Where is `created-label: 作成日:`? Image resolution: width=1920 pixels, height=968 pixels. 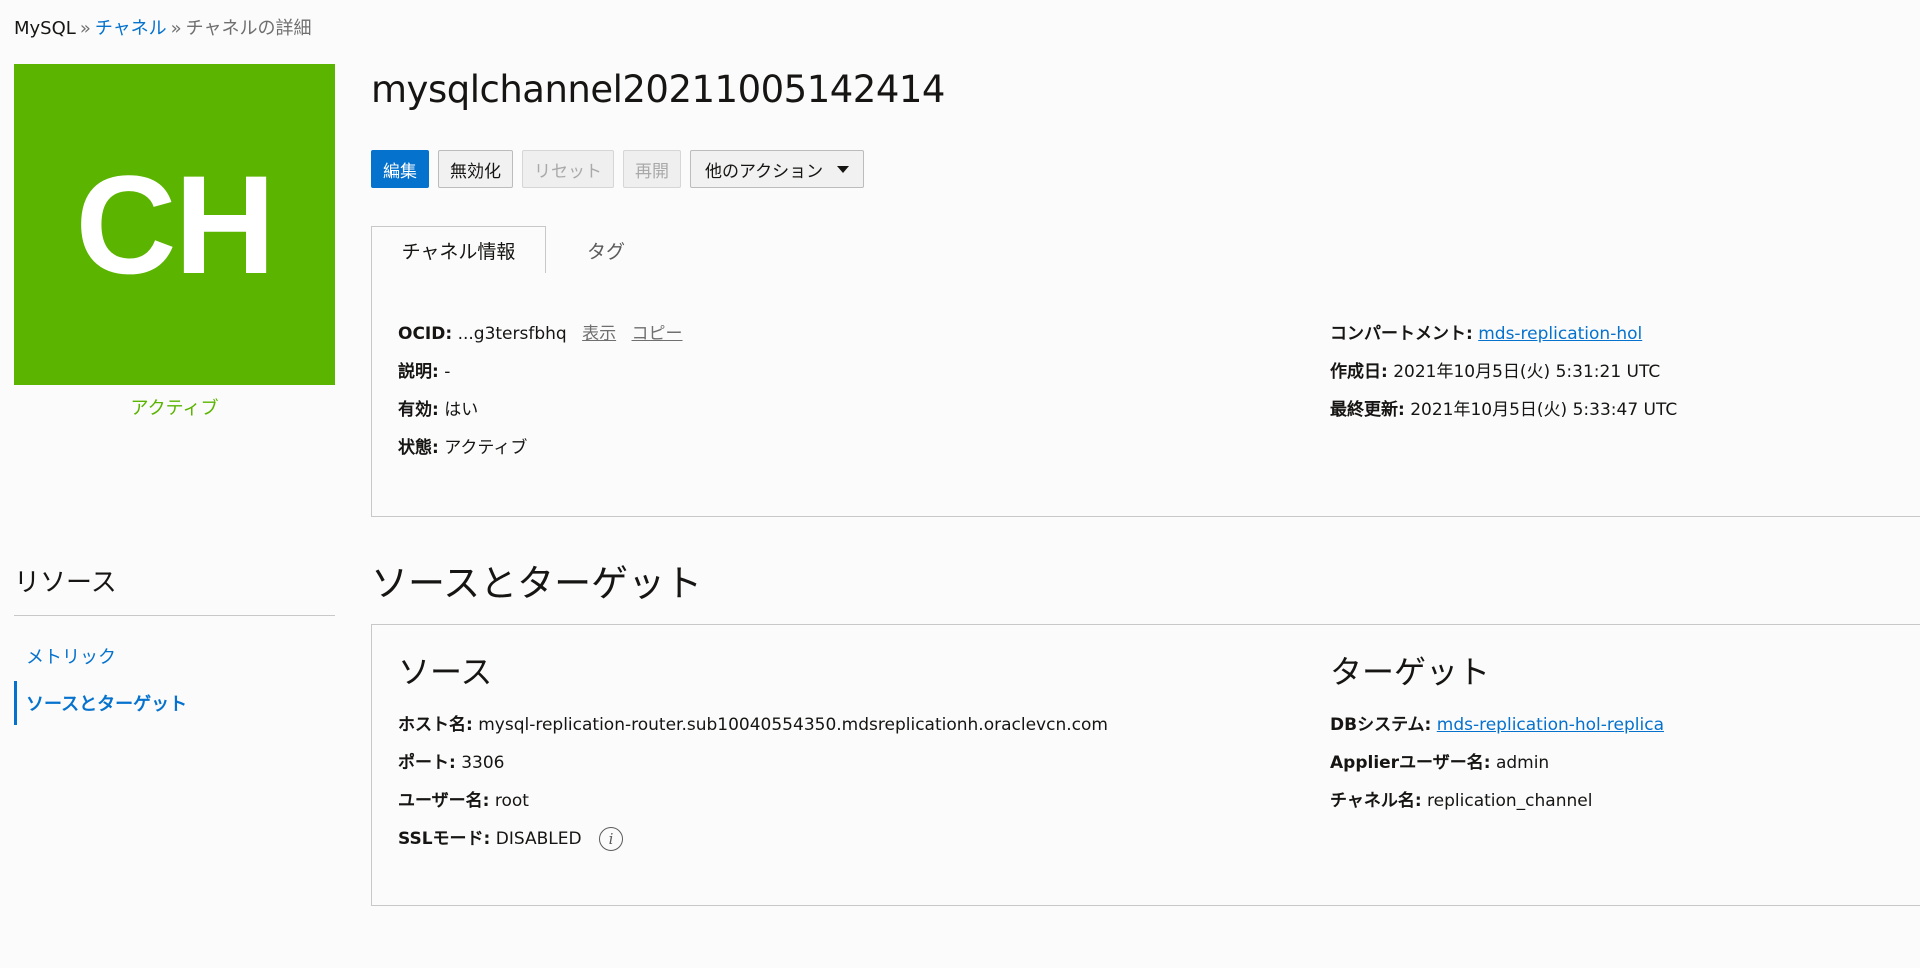
created-label: 作成日: is located at coordinates (1359, 372).